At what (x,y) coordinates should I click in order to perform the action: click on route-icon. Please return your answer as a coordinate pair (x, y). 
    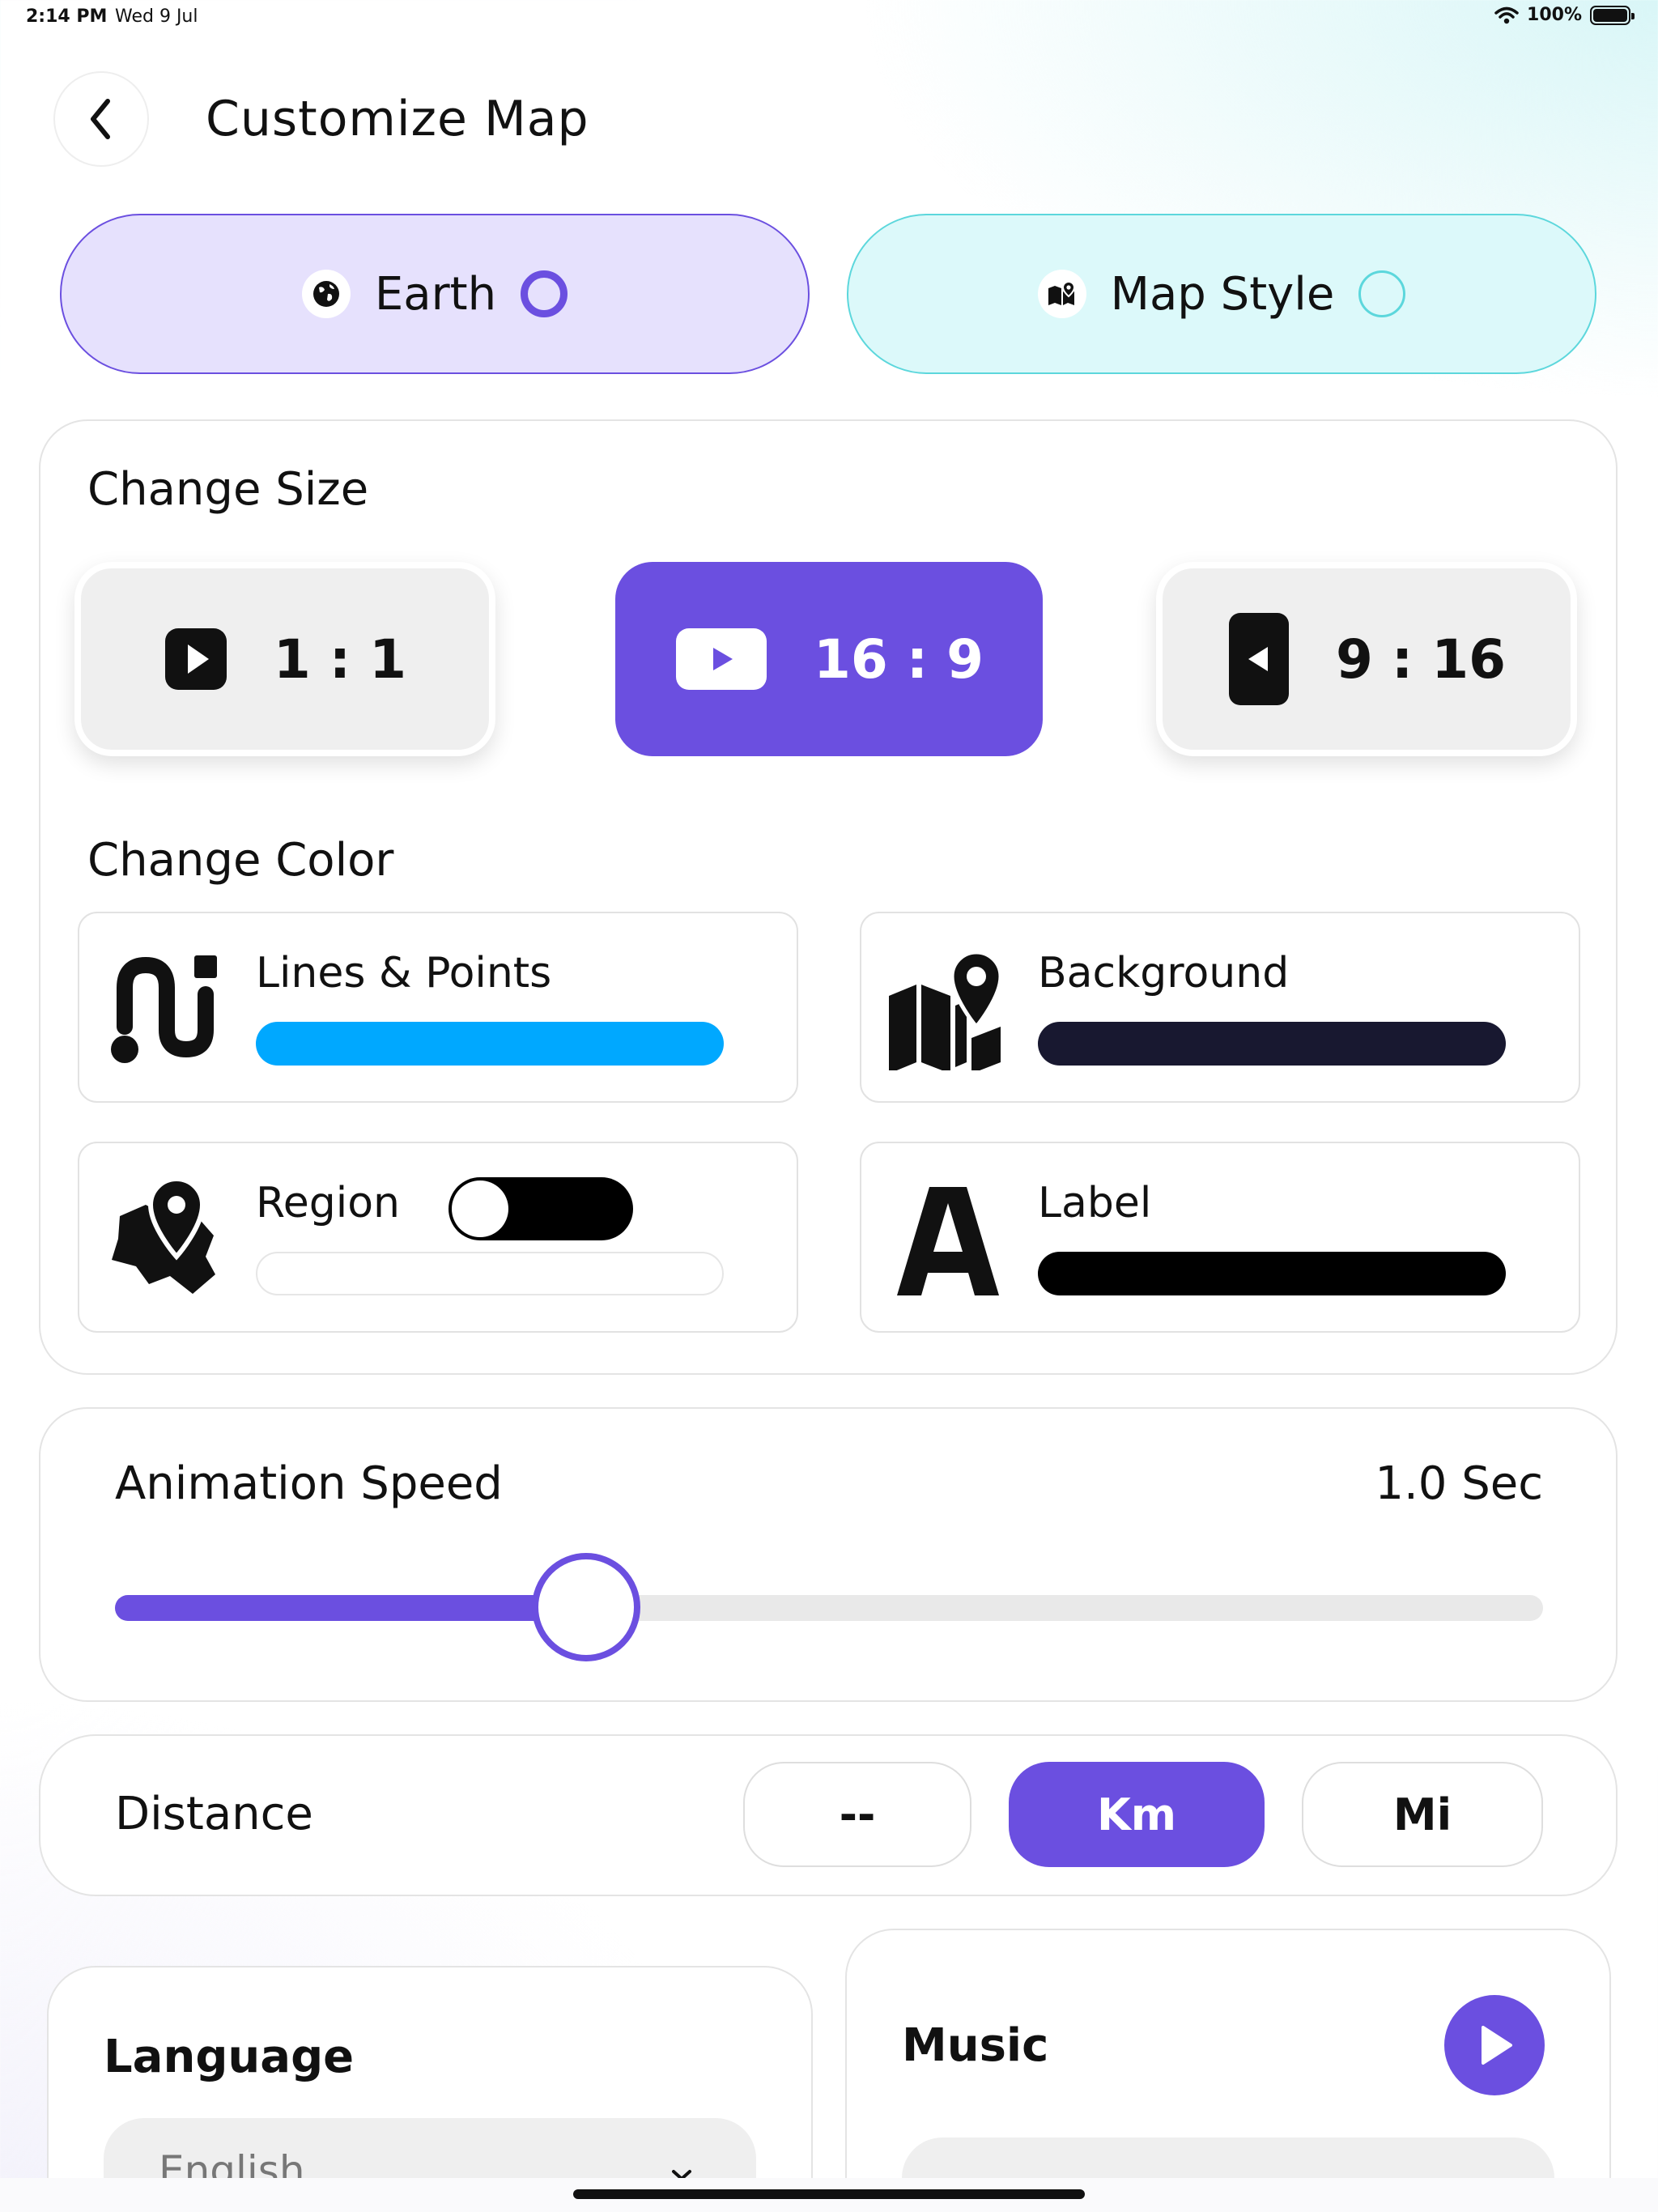
    Looking at the image, I should click on (164, 1009).